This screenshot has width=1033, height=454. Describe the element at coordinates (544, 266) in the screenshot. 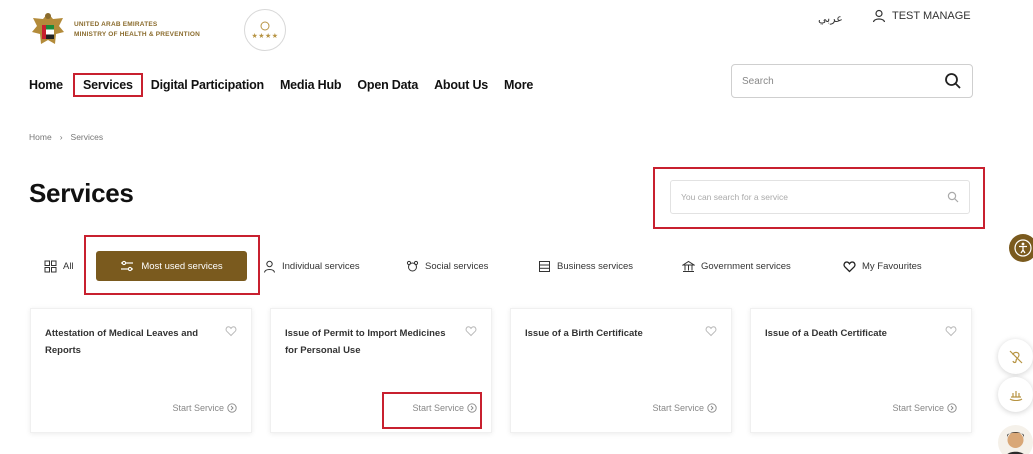

I see `building-icon` at that location.